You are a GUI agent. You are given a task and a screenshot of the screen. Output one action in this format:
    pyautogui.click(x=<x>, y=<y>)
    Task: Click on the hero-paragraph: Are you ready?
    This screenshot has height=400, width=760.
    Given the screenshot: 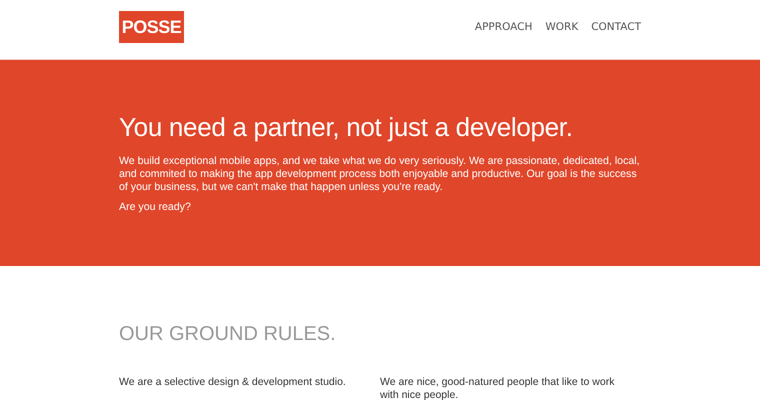 What is the action you would take?
    pyautogui.click(x=155, y=207)
    